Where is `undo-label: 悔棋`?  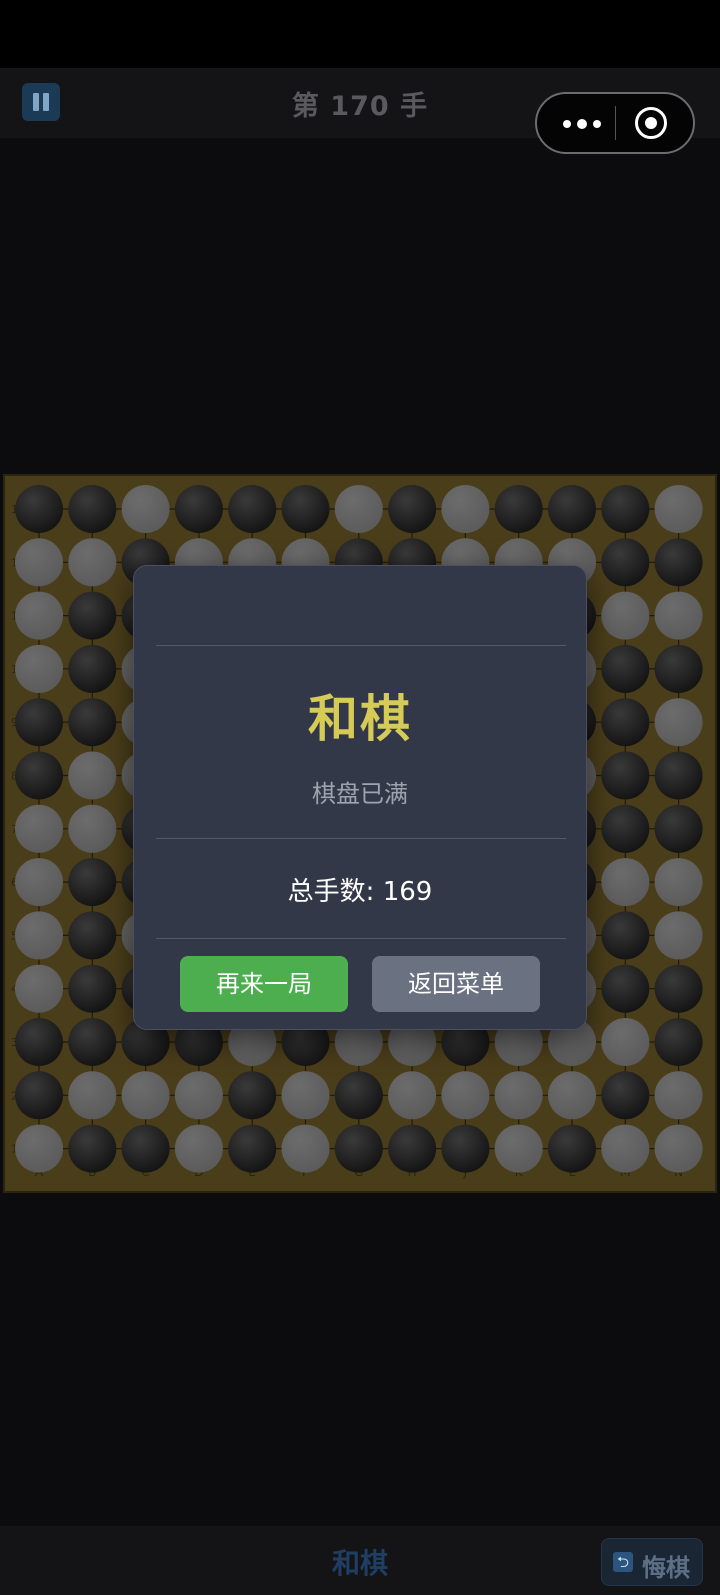 undo-label: 悔棋 is located at coordinates (666, 1568).